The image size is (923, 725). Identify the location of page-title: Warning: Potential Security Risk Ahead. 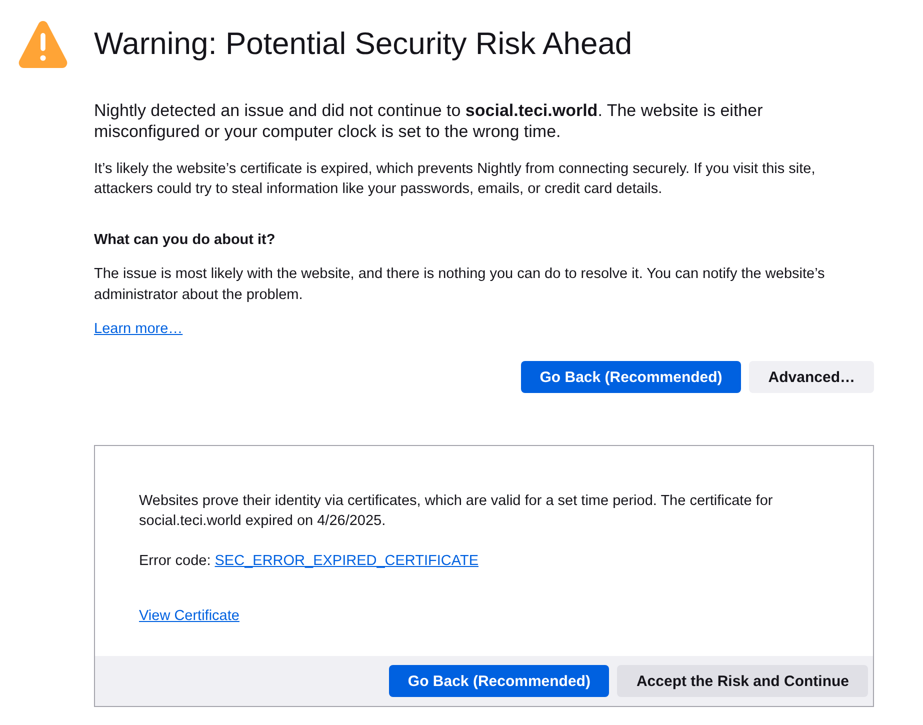
(363, 44).